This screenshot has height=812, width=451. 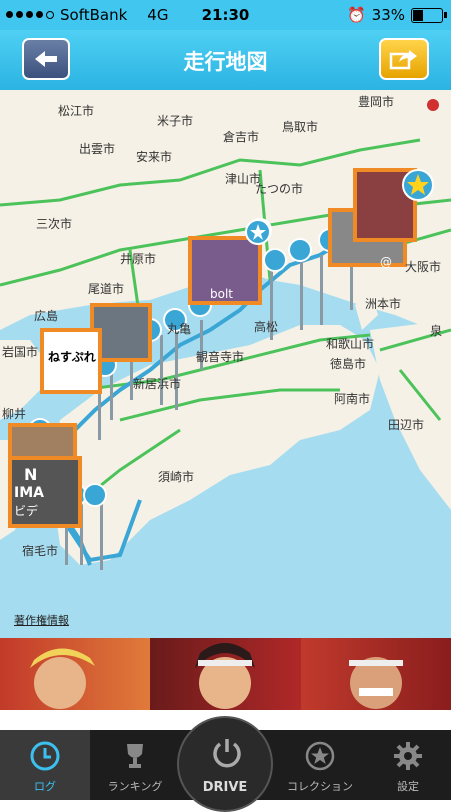 What do you see at coordinates (20, 352) in the screenshot?
I see `city-label: 岩国市` at bounding box center [20, 352].